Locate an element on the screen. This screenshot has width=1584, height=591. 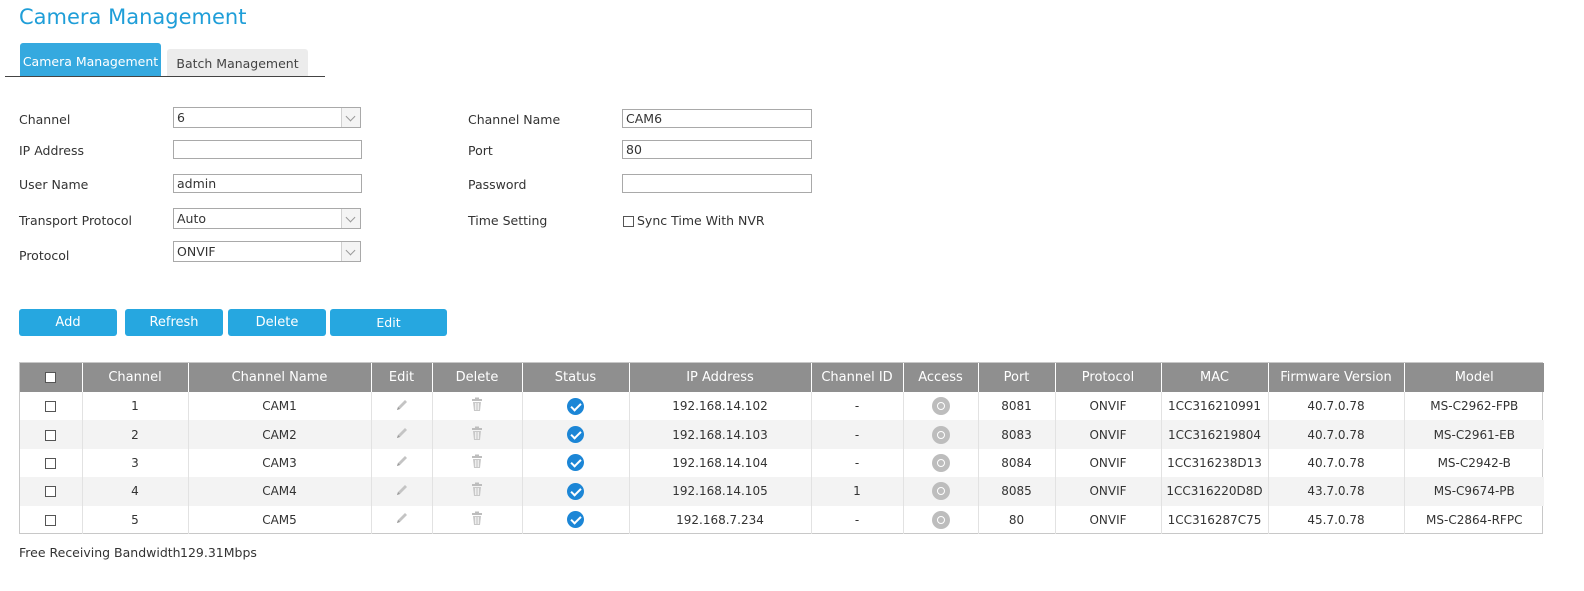
row-port: 8081 is located at coordinates (1017, 406).